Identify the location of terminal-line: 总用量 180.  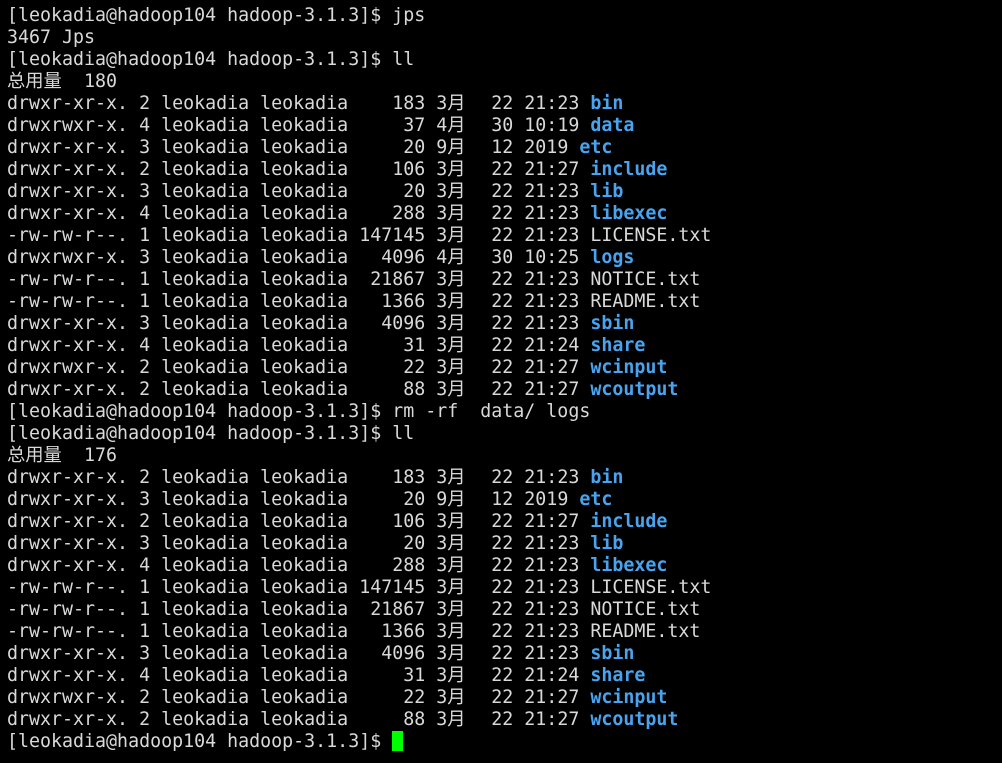
(504, 82).